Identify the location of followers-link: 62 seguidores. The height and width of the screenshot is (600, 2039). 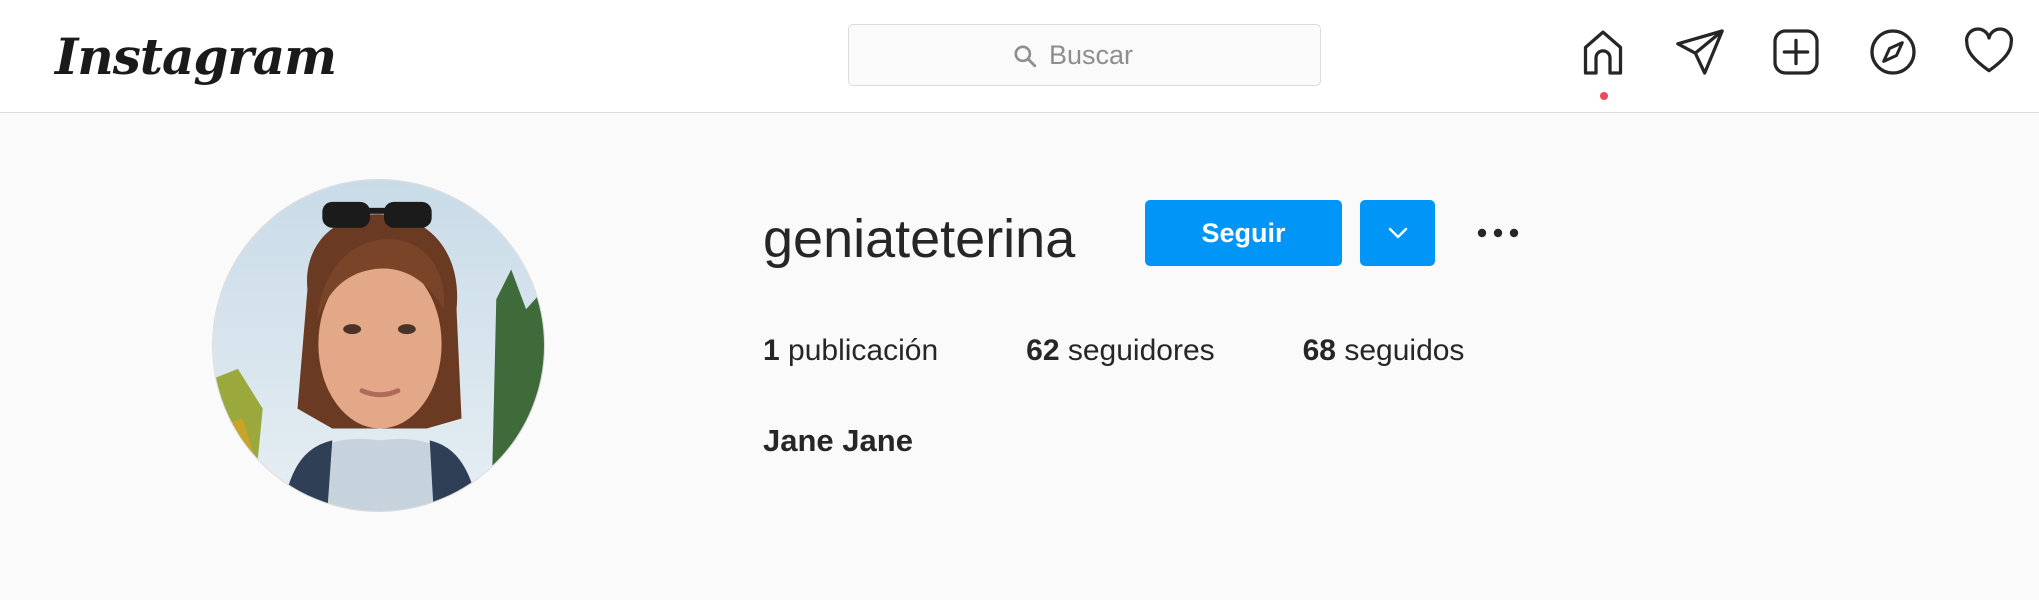
(1120, 351).